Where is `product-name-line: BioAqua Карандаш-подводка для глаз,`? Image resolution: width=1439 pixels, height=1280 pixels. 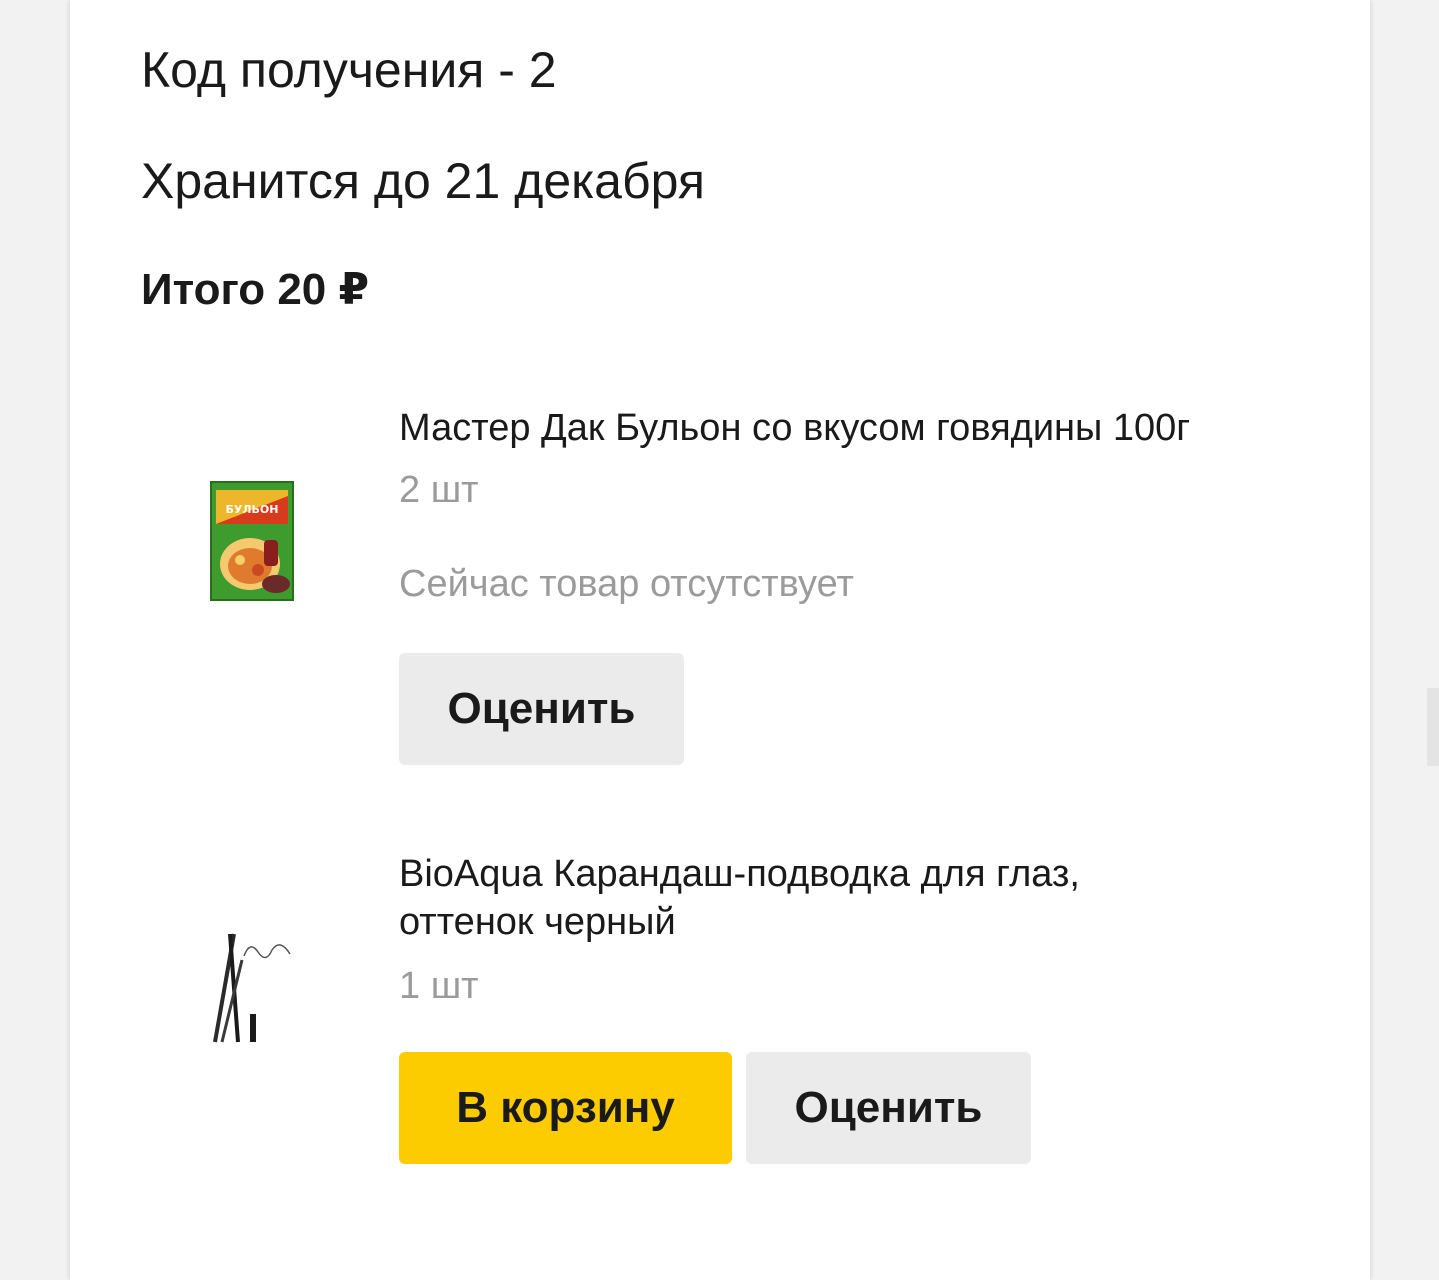
product-name-line: BioAqua Карандаш-подводка для глаз, is located at coordinates (739, 874).